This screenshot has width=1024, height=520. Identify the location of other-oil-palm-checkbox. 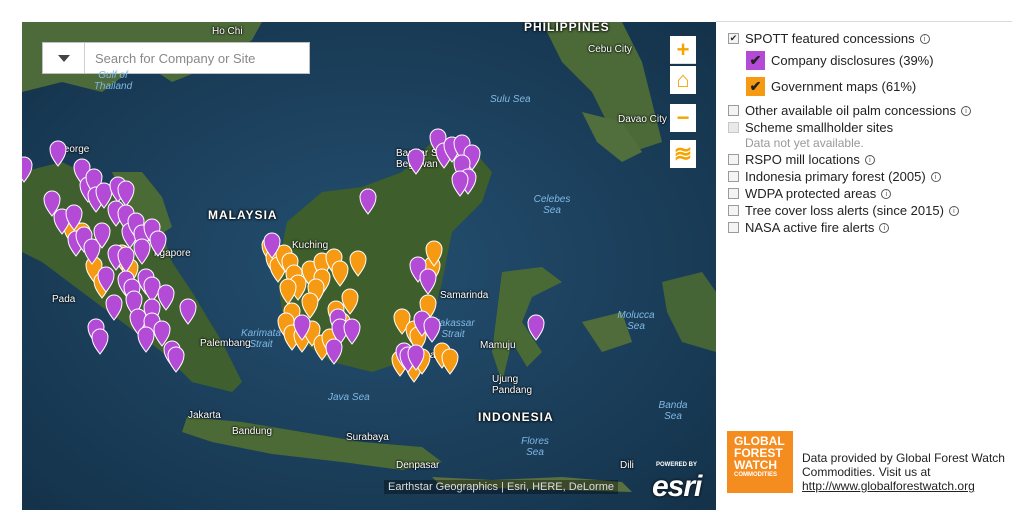
(733, 110).